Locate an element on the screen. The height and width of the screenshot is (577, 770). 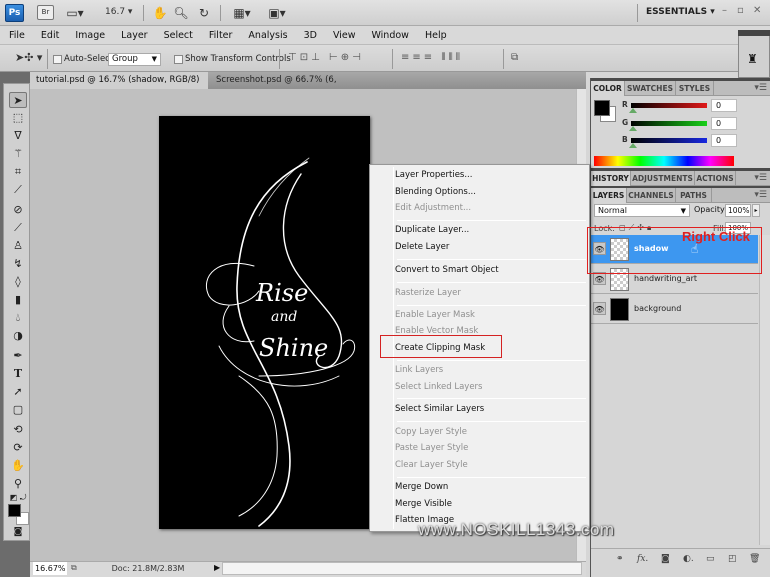
menu-item-merge-down: Merge Down is located at coordinates (421, 487).